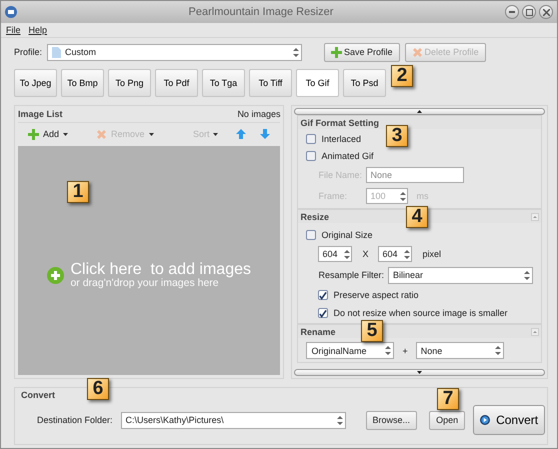 The width and height of the screenshot is (558, 449). I want to click on name-part-select: None, so click(460, 350).